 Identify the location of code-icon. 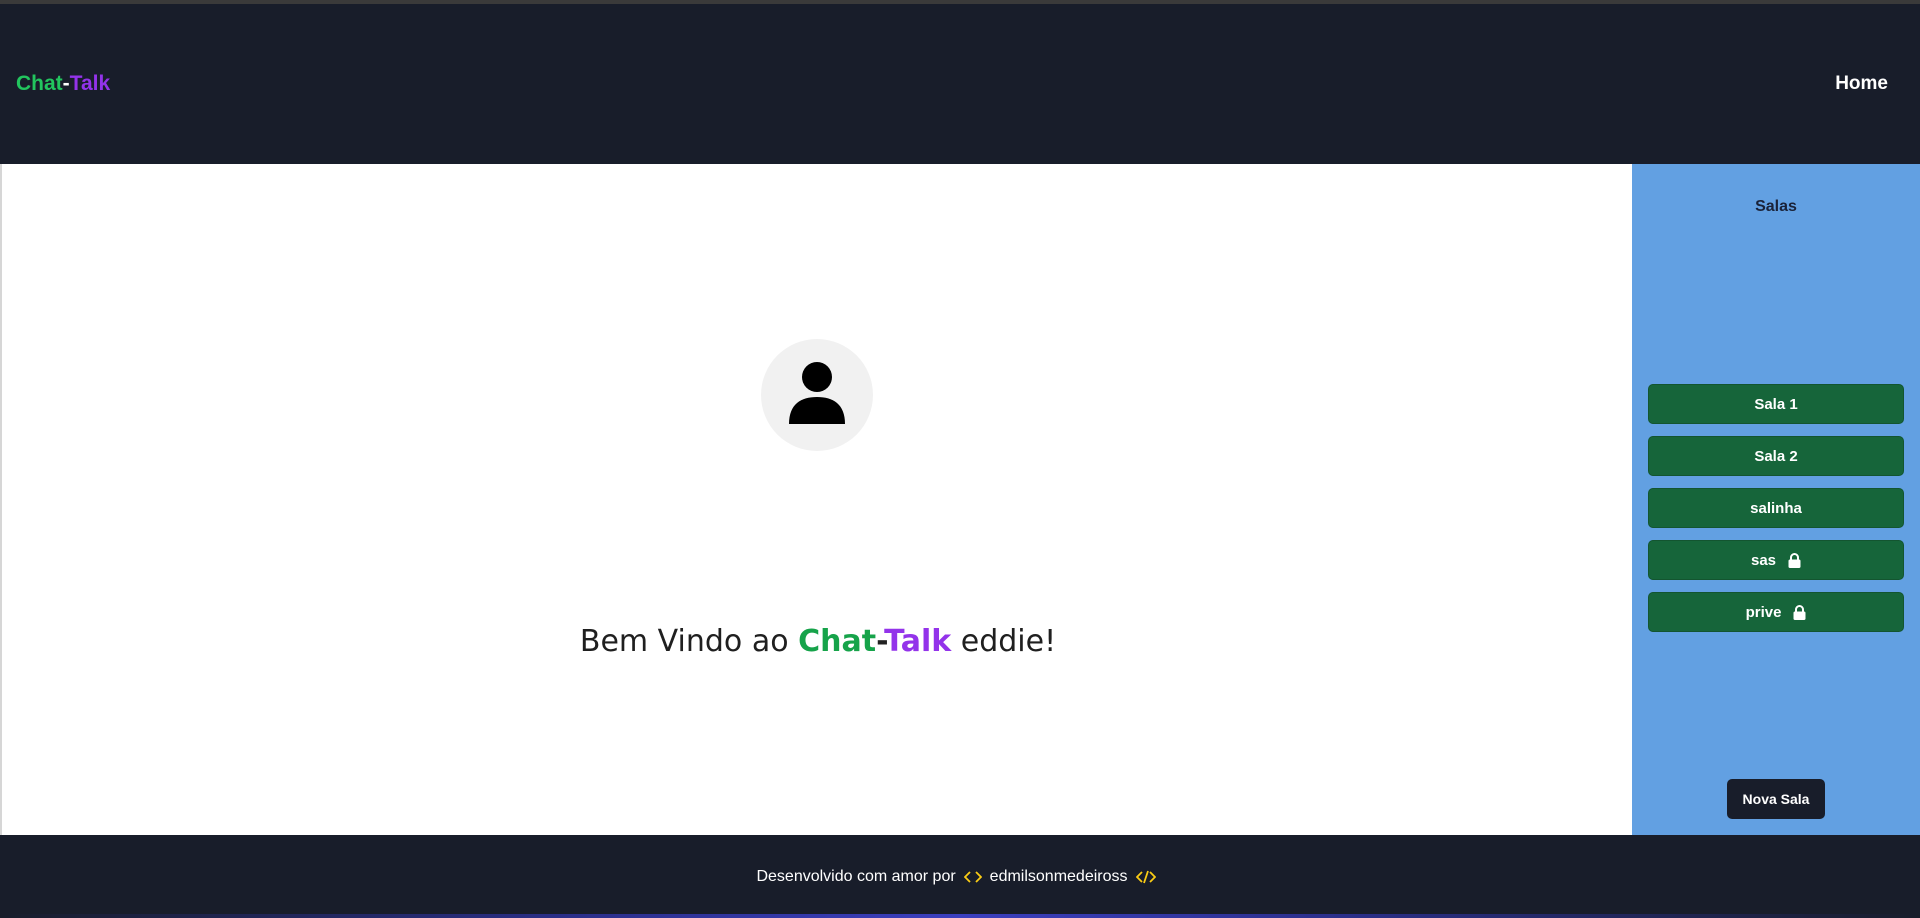
(972, 877).